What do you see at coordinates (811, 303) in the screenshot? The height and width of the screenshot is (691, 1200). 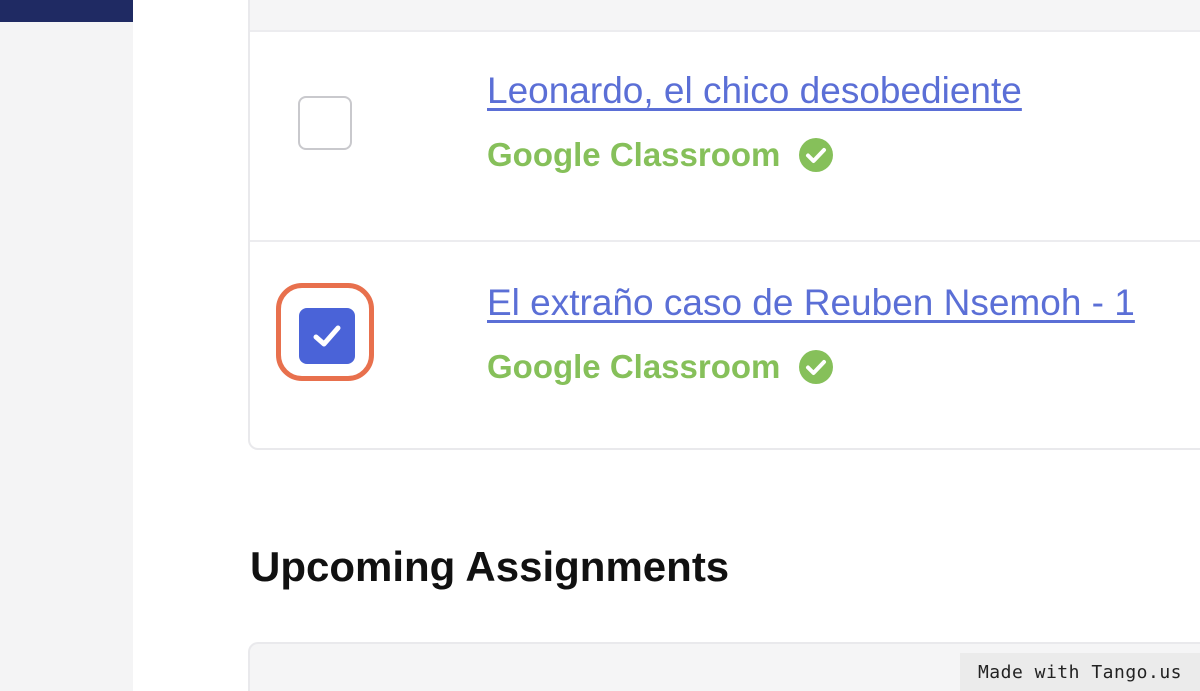 I see `assignment-title-link: El extraño caso de Reuben Nsemoh - 1` at bounding box center [811, 303].